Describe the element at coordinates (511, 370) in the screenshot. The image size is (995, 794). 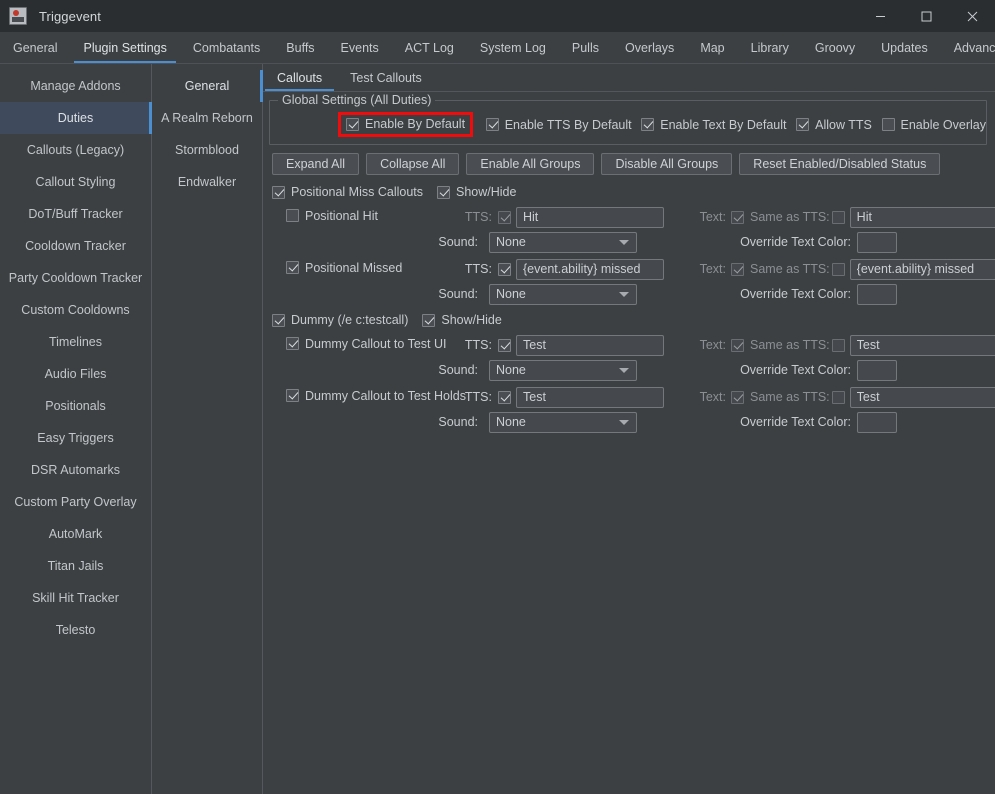
I see `sound-select-value: None` at that location.